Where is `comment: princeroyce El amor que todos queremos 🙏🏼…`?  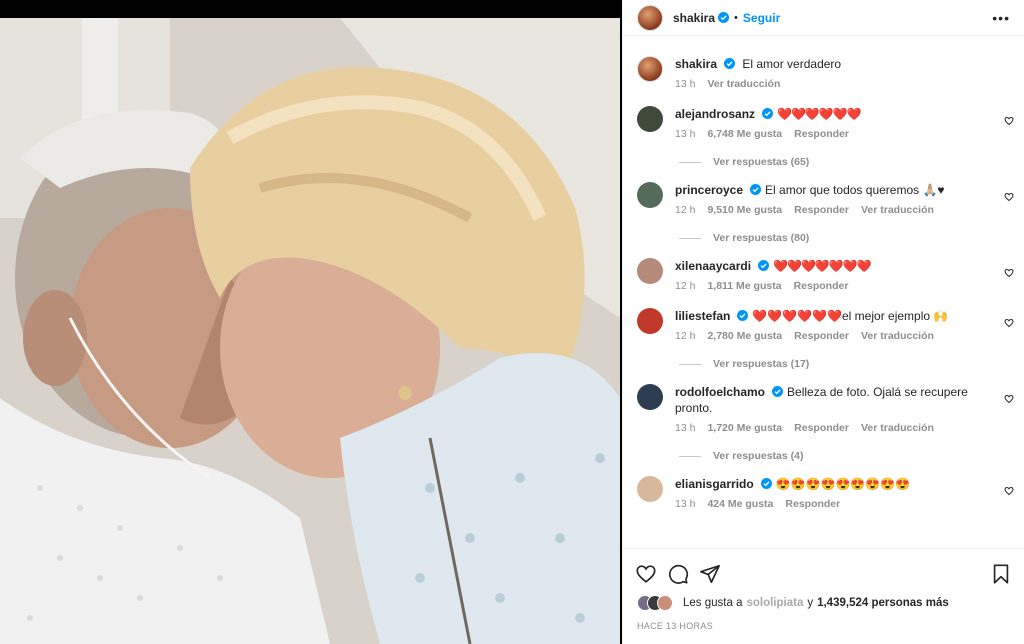
comment: princeroyce El amor que todos queremos 🙏🏼… is located at coordinates (823, 200).